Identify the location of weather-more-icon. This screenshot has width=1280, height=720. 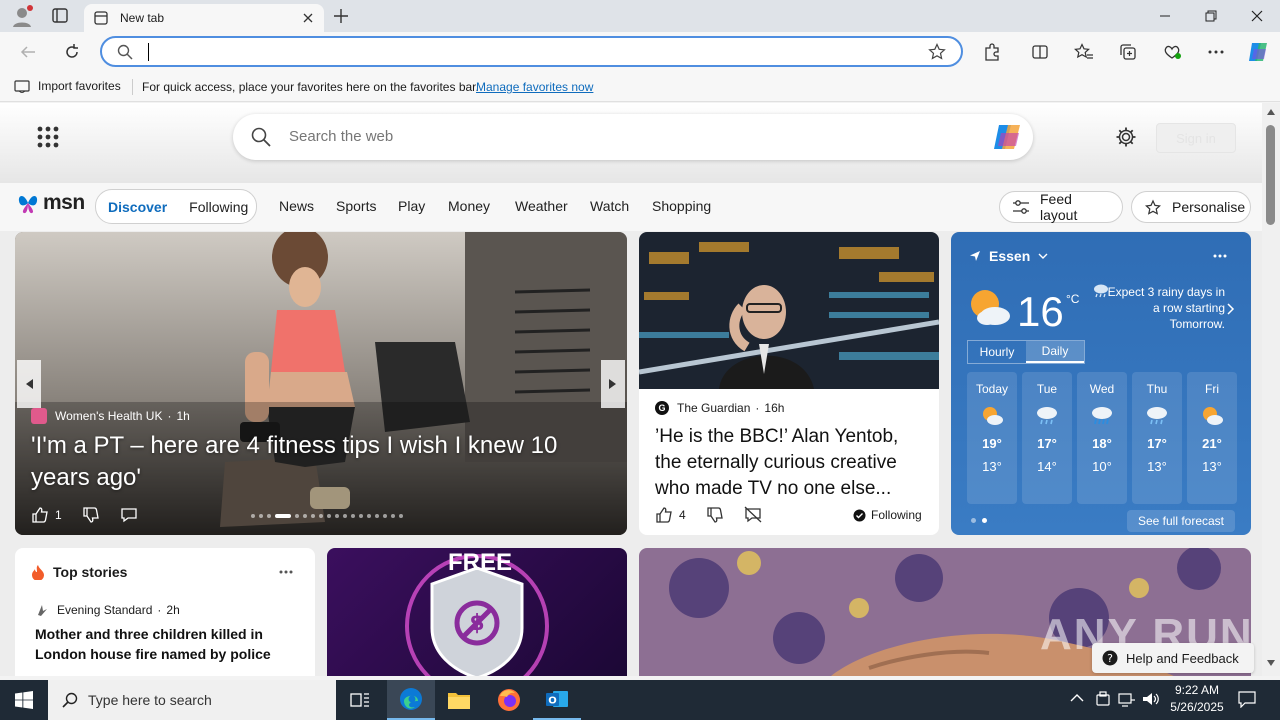
(1220, 256).